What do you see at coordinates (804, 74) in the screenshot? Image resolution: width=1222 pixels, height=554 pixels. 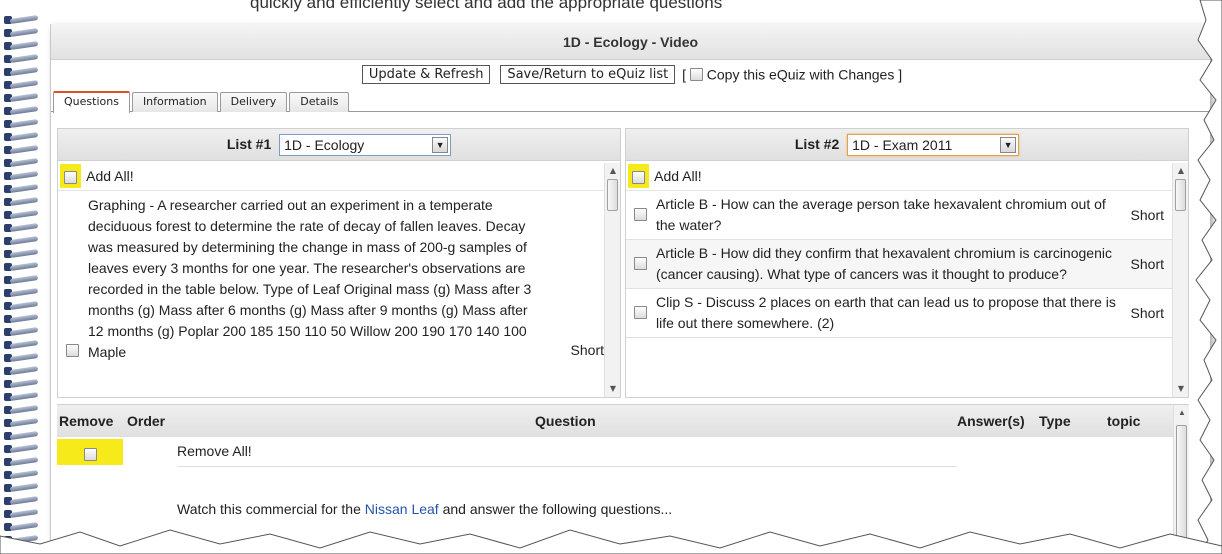 I see `copy-quiz-label: Copy this eQuiz with Changes ]` at bounding box center [804, 74].